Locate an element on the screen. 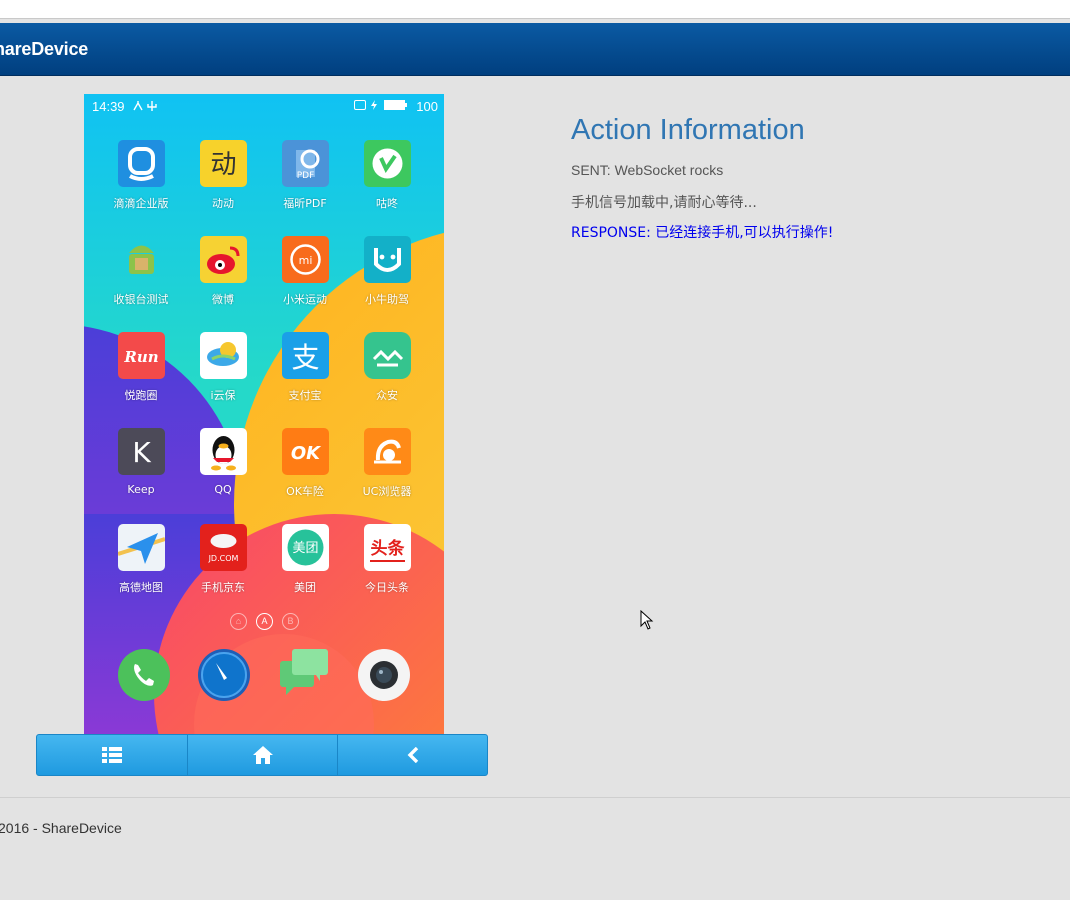 The width and height of the screenshot is (1070, 900). app-label: 美团 is located at coordinates (305, 587).